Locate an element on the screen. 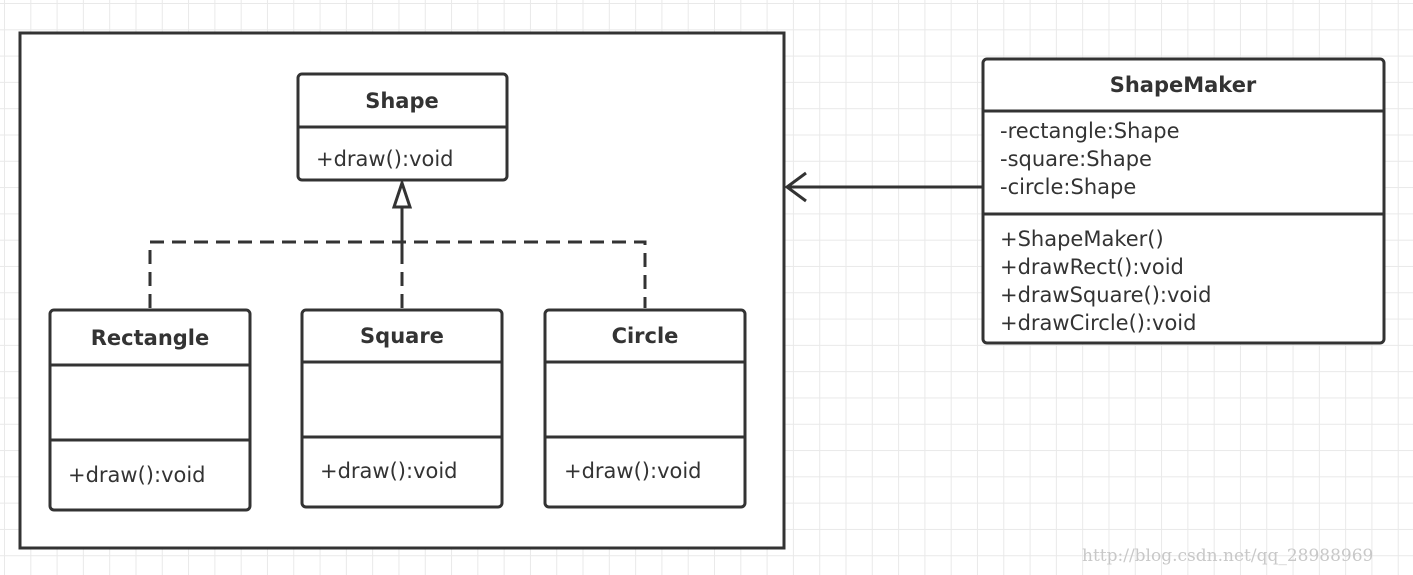 This screenshot has width=1413, height=575. class-shape: Shape +draw():void is located at coordinates (402, 127).